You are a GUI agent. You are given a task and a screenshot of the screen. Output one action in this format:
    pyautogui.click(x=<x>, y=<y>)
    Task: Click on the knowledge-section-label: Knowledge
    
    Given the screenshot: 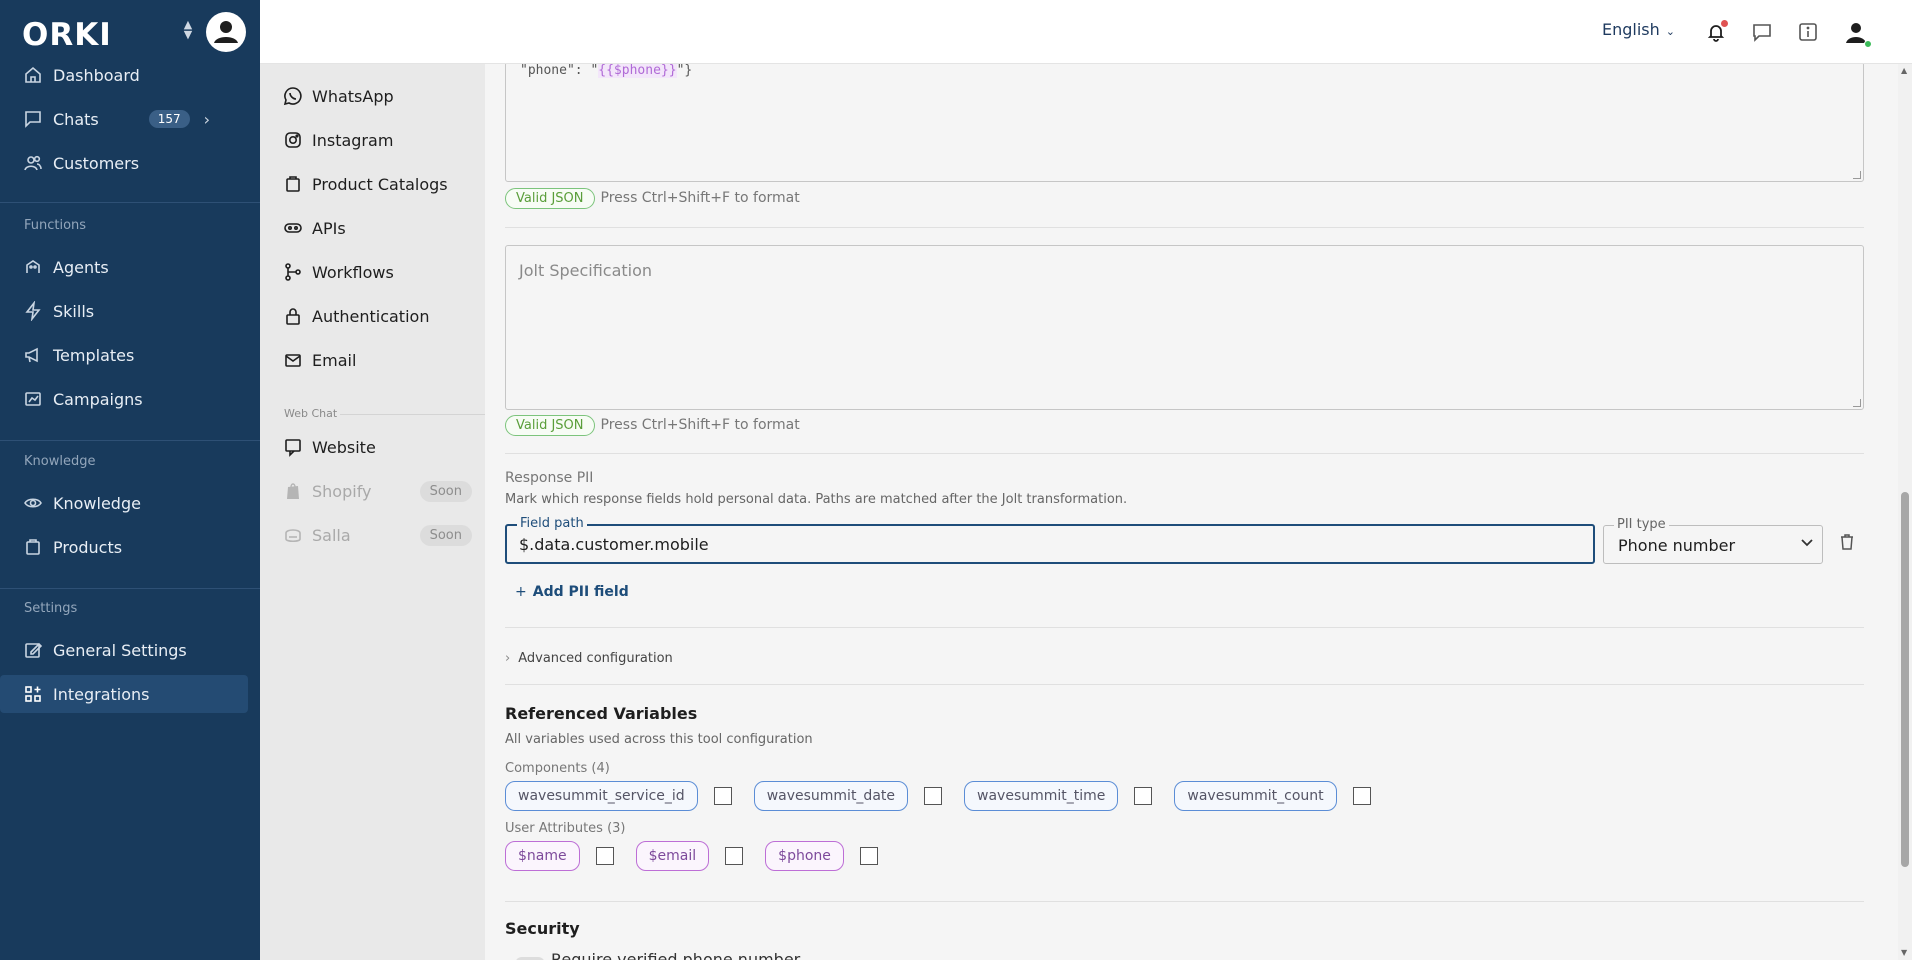 What is the action you would take?
    pyautogui.click(x=60, y=461)
    